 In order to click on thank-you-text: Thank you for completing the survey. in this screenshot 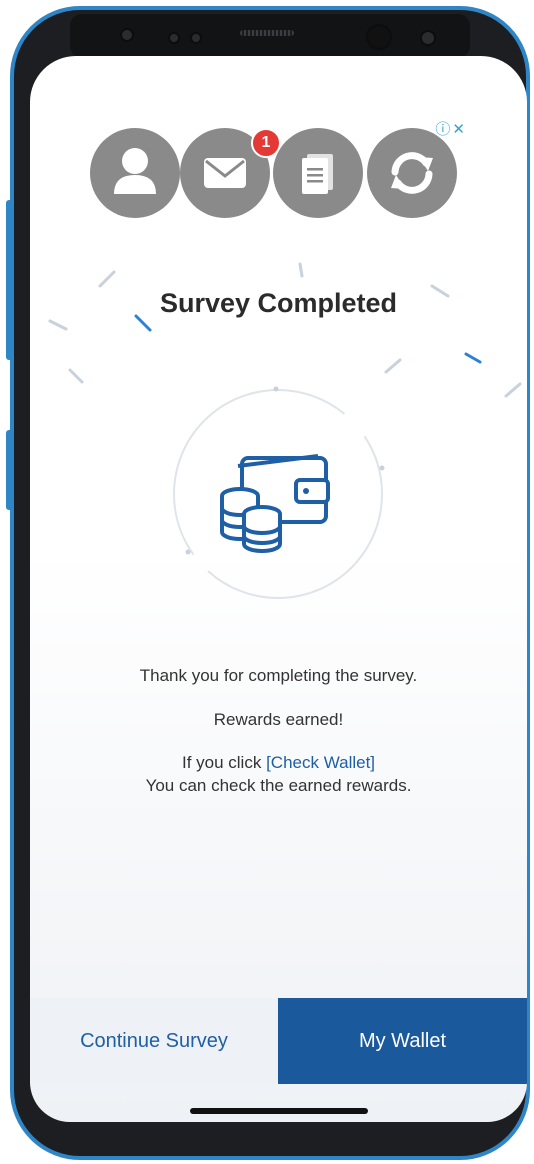, I will do `click(278, 675)`.